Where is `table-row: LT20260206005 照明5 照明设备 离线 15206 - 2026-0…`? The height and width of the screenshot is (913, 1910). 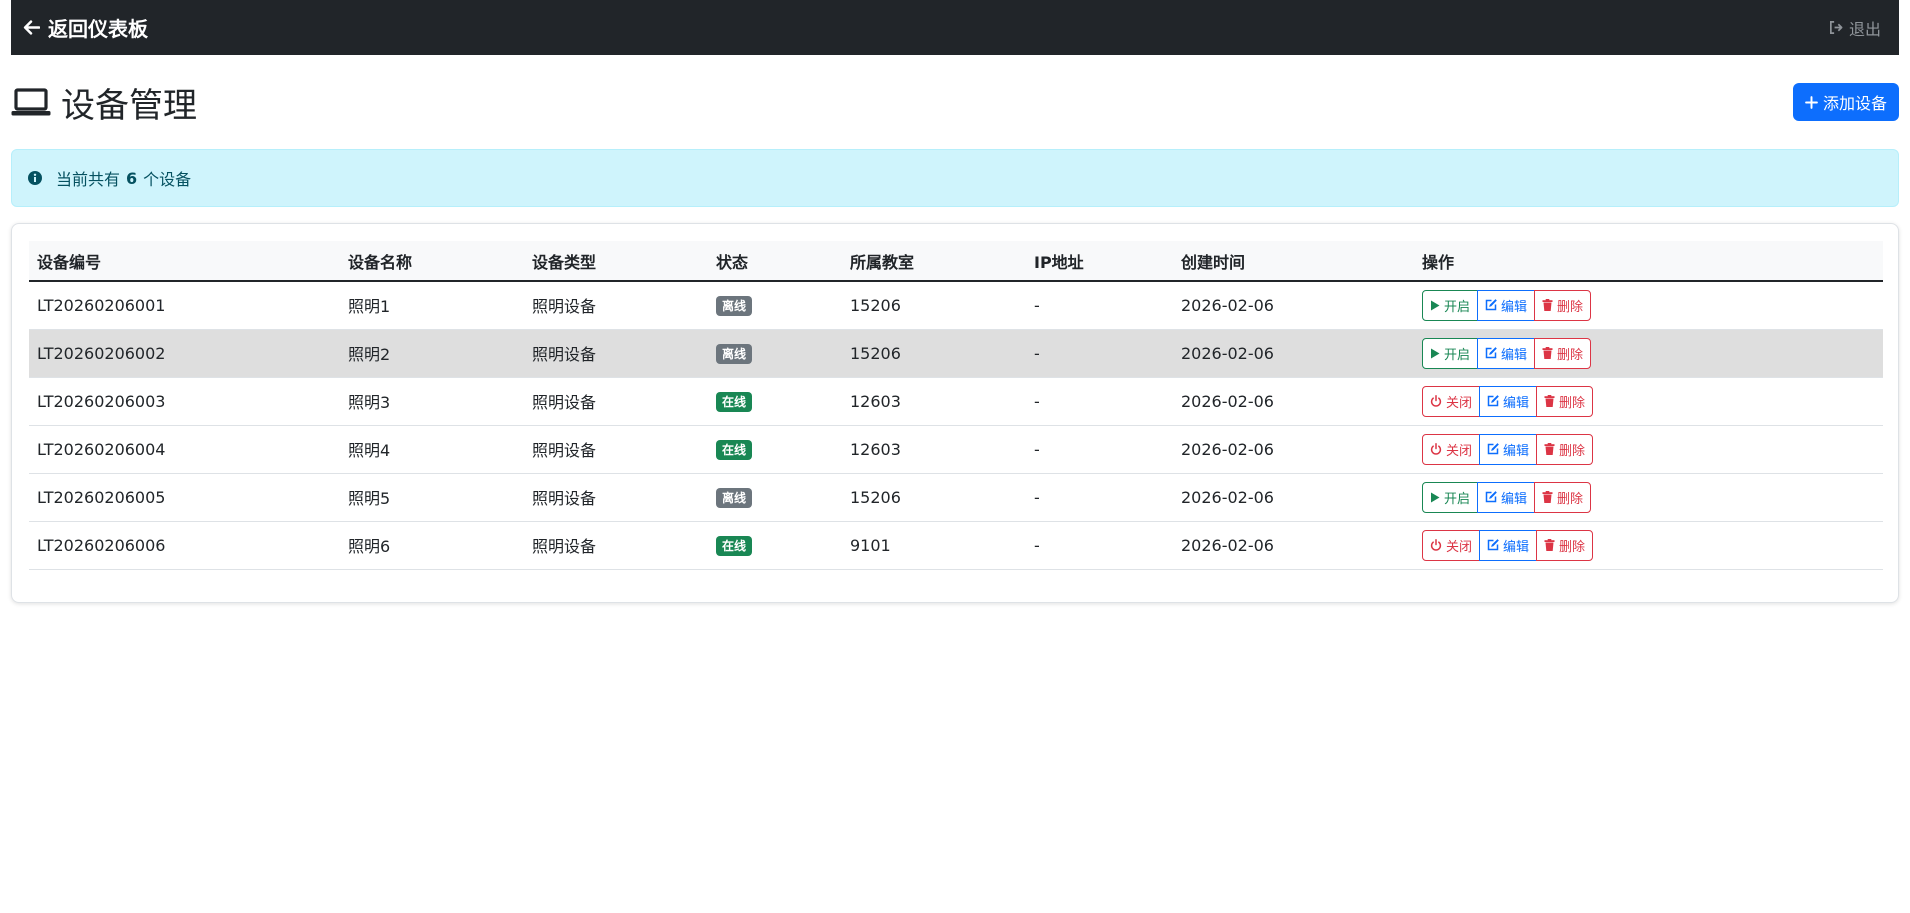
table-row: LT20260206005 照明5 照明设备 离线 15206 - 2026-0… is located at coordinates (956, 497).